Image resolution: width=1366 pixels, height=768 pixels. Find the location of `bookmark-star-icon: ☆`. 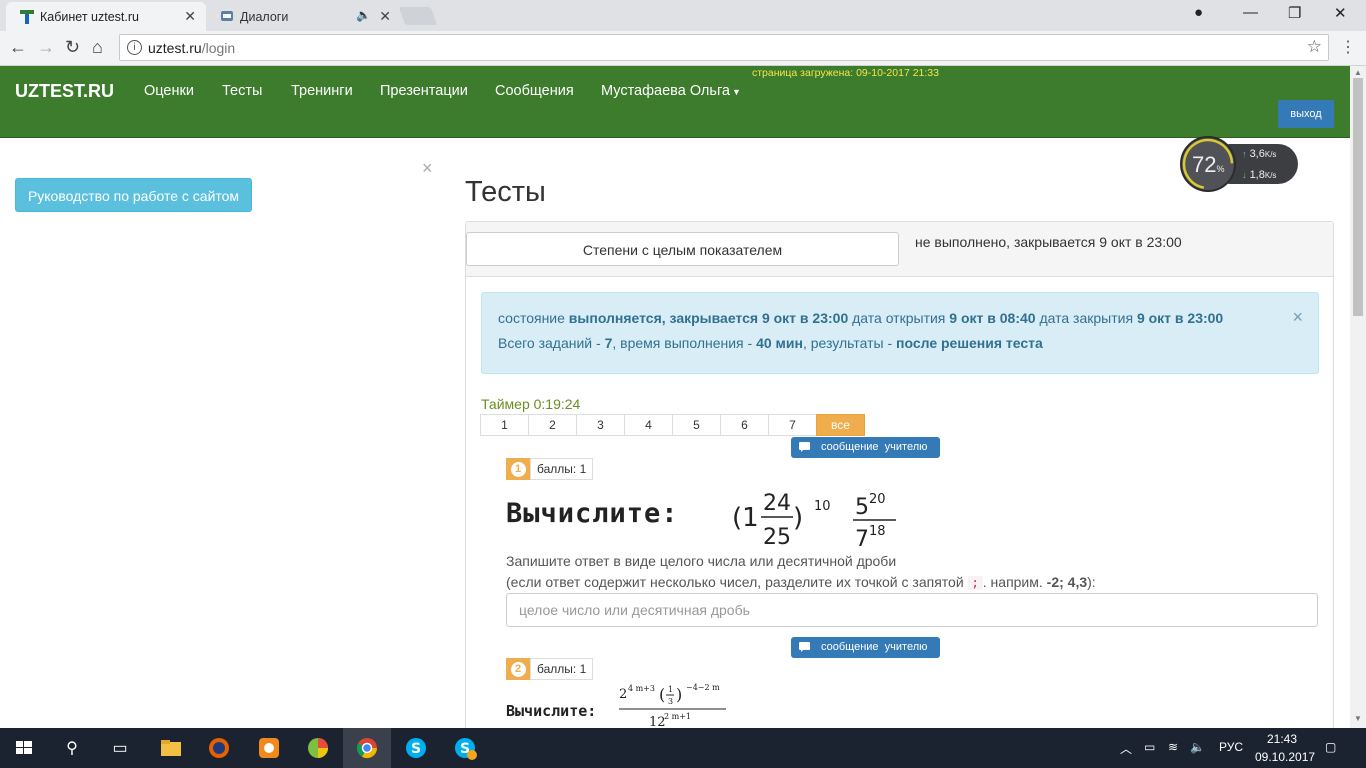

bookmark-star-icon: ☆ is located at coordinates (1314, 47).